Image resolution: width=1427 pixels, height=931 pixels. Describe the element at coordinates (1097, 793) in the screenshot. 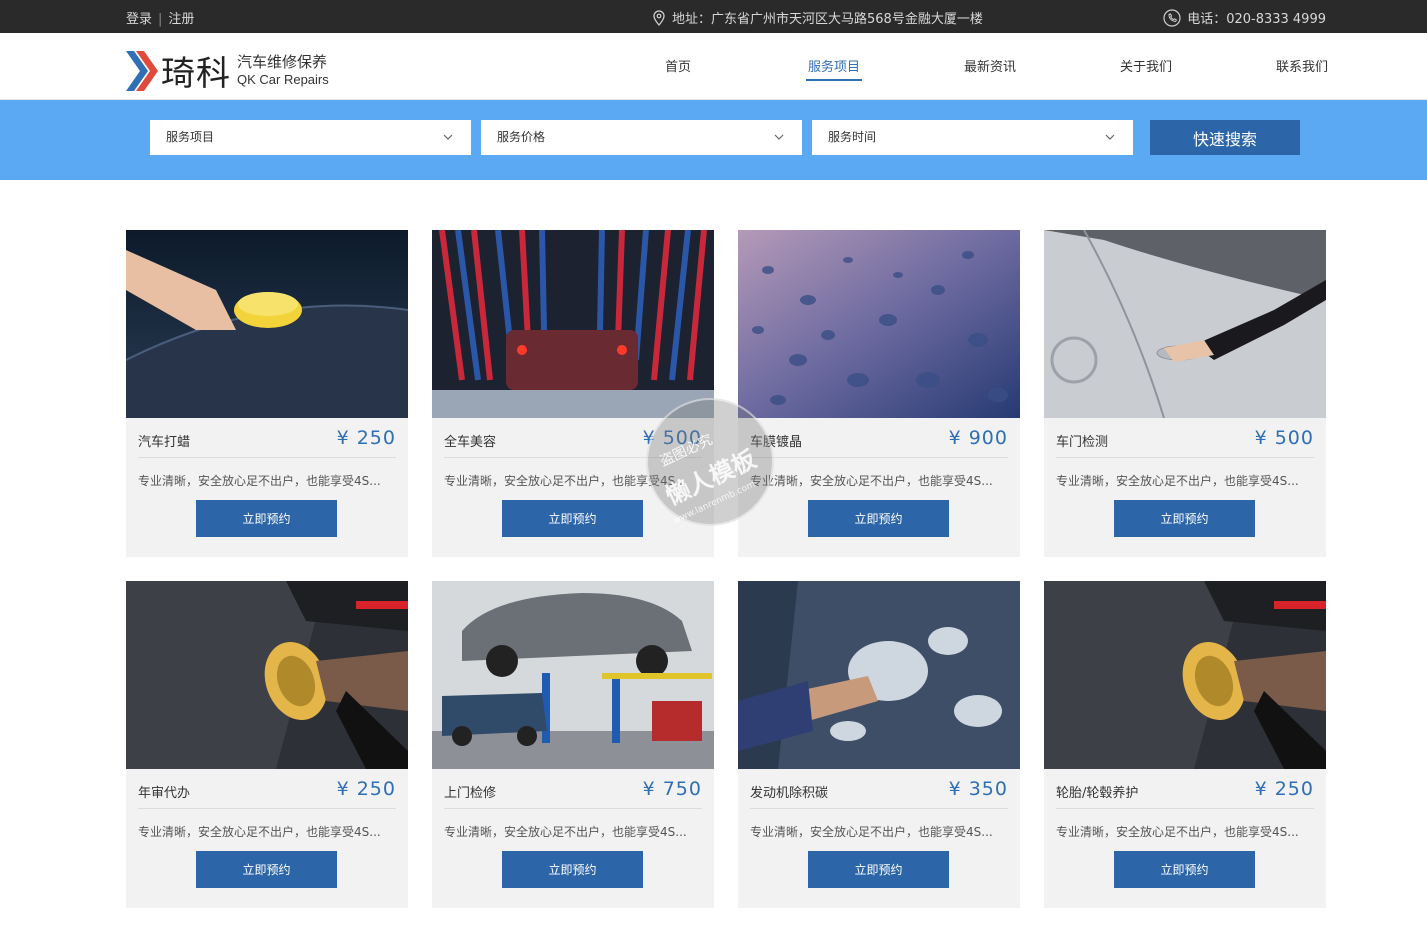

I see `service-title: 轮胎/轮毂养护` at that location.